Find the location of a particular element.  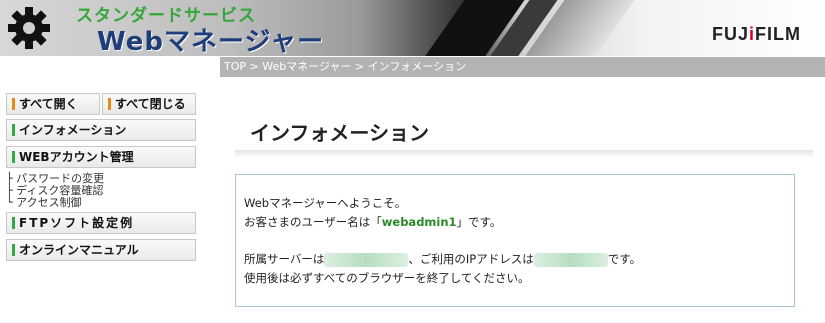

welcome-text: Webマネージャーへようこそ。 is located at coordinates (325, 203).